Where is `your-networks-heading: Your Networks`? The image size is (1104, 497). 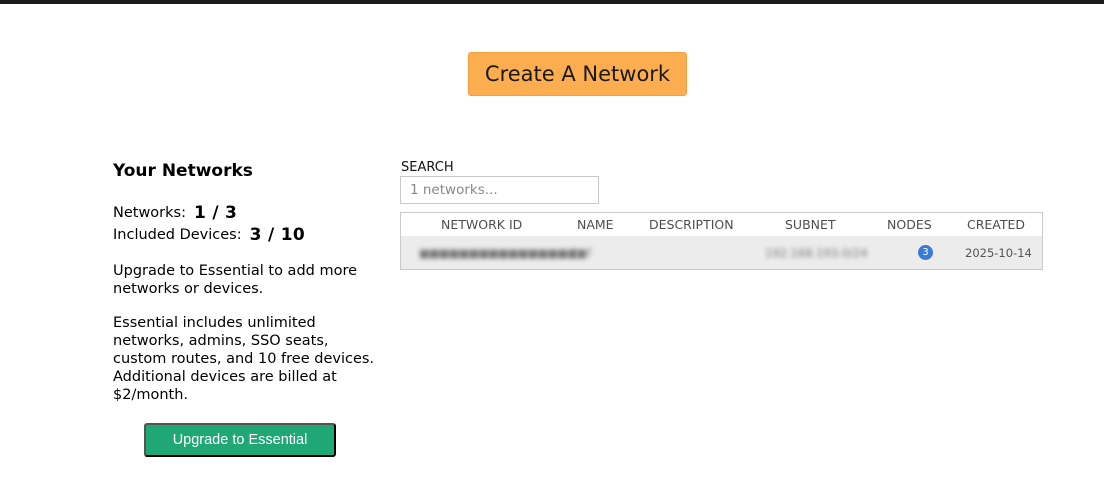 your-networks-heading: Your Networks is located at coordinates (183, 171).